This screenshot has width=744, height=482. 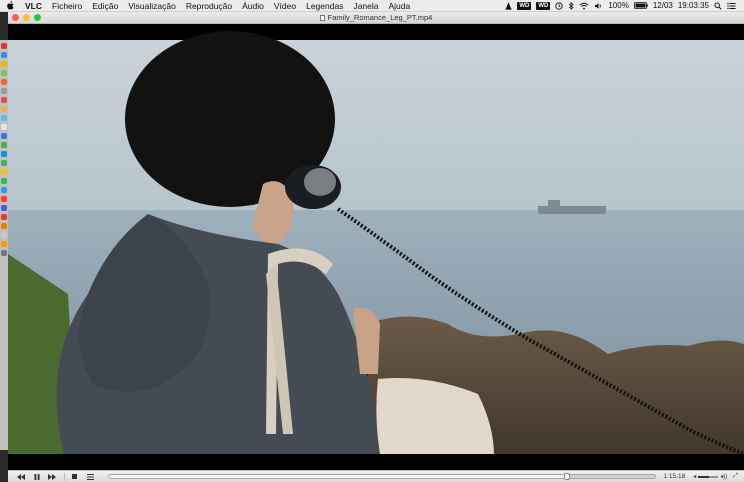 I want to click on control-separator, so click(x=65, y=476).